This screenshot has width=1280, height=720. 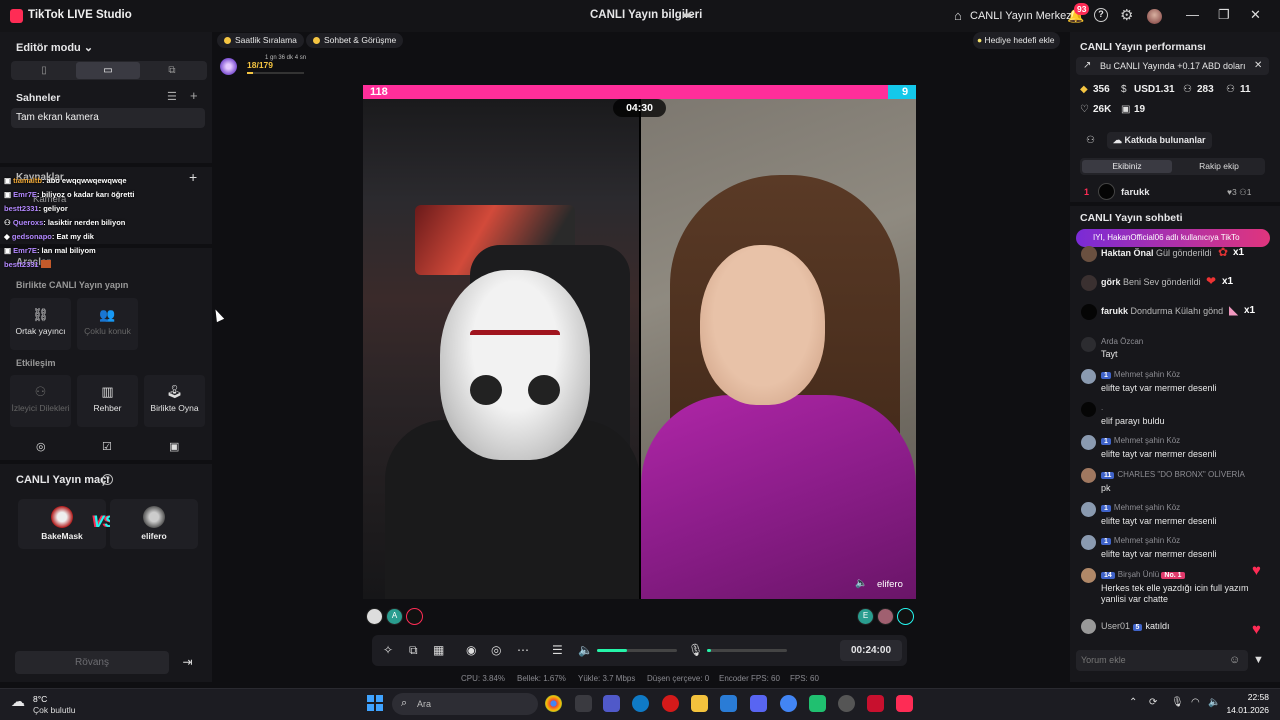 What do you see at coordinates (747, 650) in the screenshot?
I see `mic-slider` at bounding box center [747, 650].